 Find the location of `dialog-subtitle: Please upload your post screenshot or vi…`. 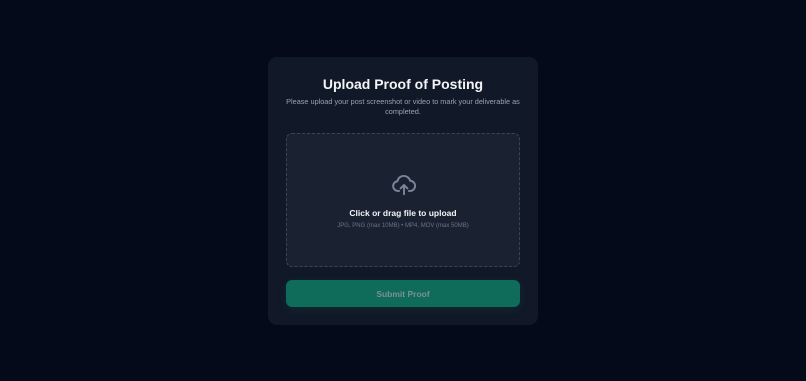

dialog-subtitle: Please upload your post screenshot or vi… is located at coordinates (403, 106).